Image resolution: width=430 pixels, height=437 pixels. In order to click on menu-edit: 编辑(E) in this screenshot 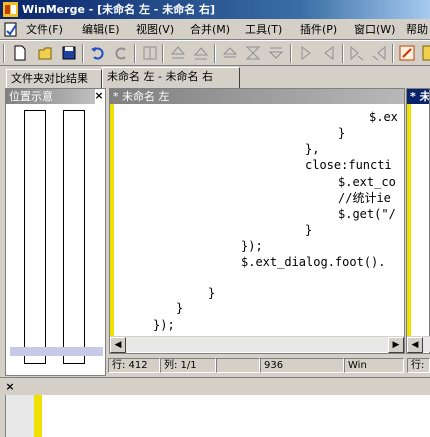, I will do `click(101, 29)`.